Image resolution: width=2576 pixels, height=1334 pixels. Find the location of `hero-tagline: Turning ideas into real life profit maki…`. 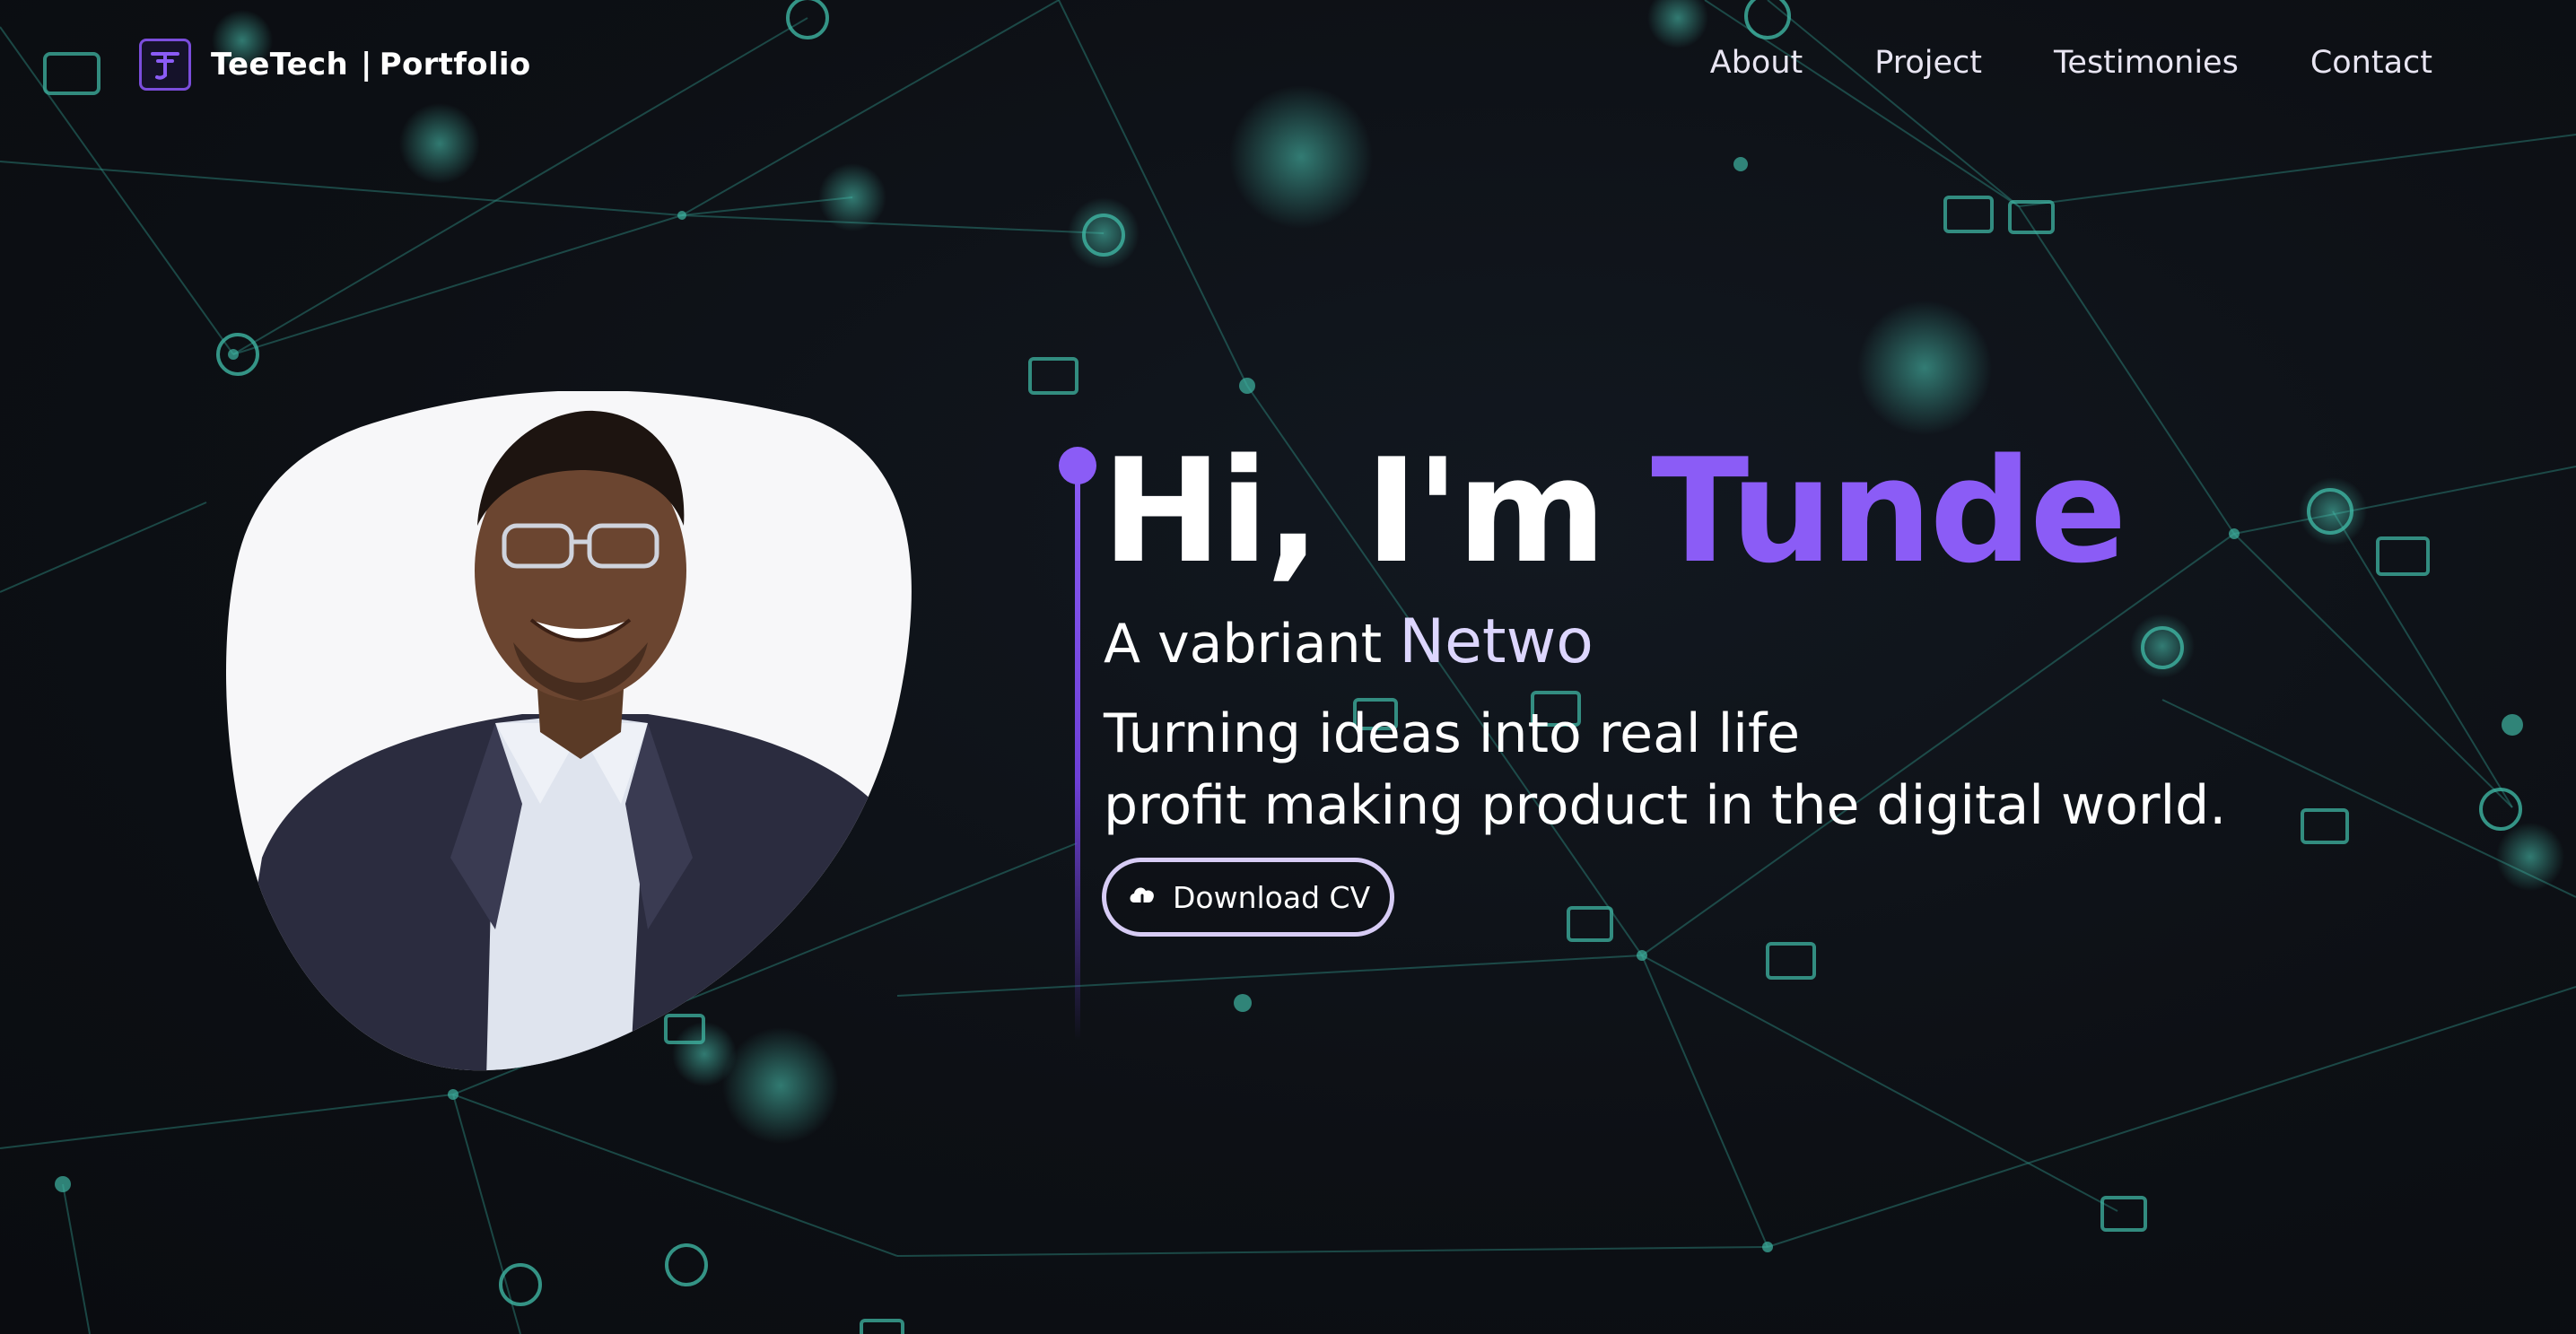

hero-tagline: Turning ideas into real life profit maki… is located at coordinates (1665, 769).